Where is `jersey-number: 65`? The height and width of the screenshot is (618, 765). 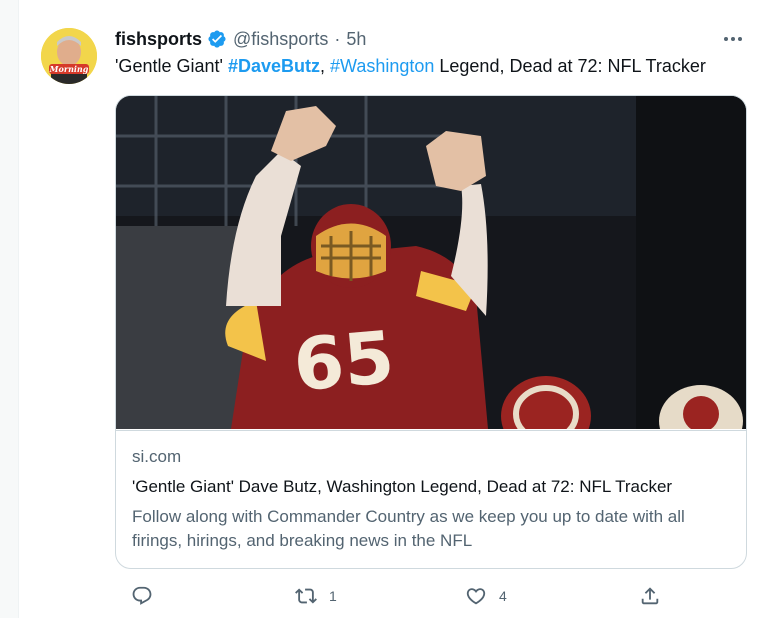 jersey-number: 65 is located at coordinates (343, 361).